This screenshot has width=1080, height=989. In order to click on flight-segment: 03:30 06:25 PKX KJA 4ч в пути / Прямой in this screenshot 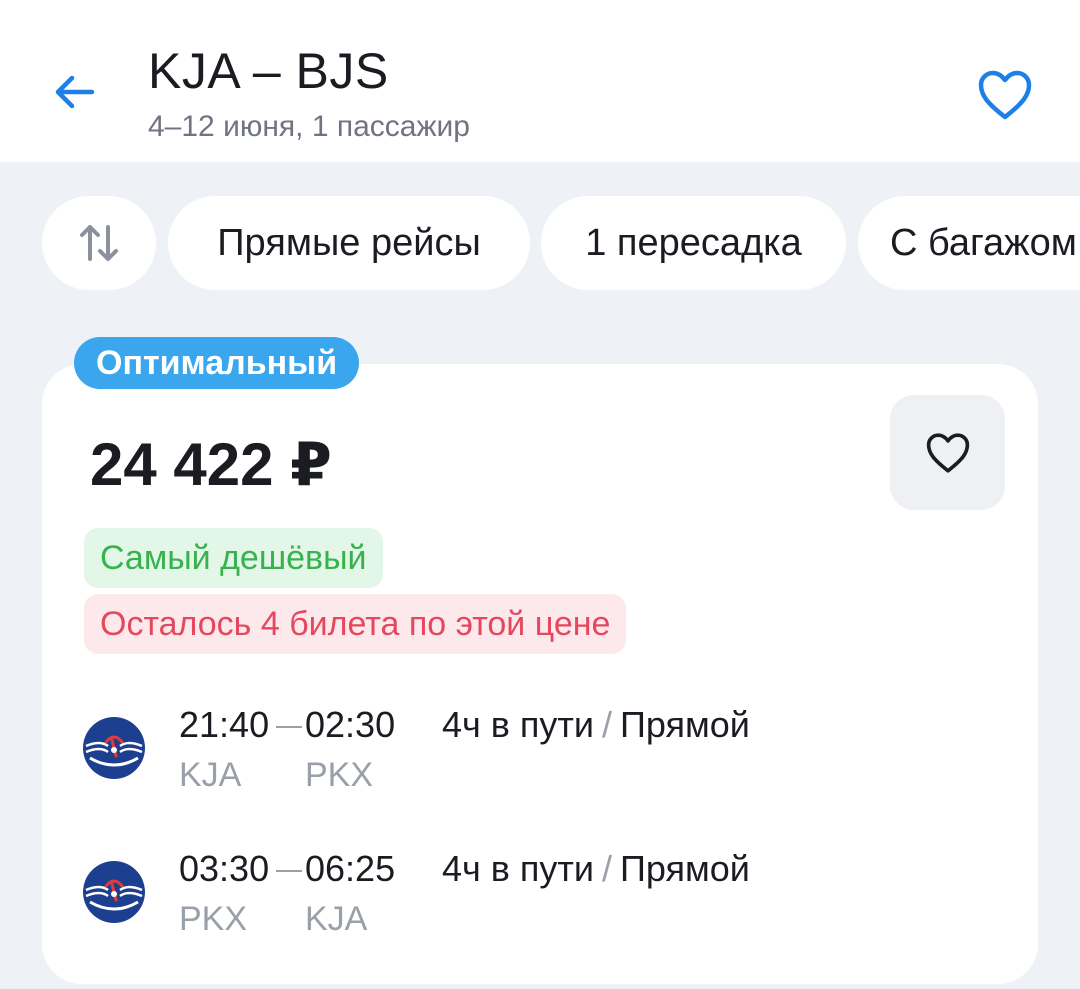, I will do `click(532, 903)`.